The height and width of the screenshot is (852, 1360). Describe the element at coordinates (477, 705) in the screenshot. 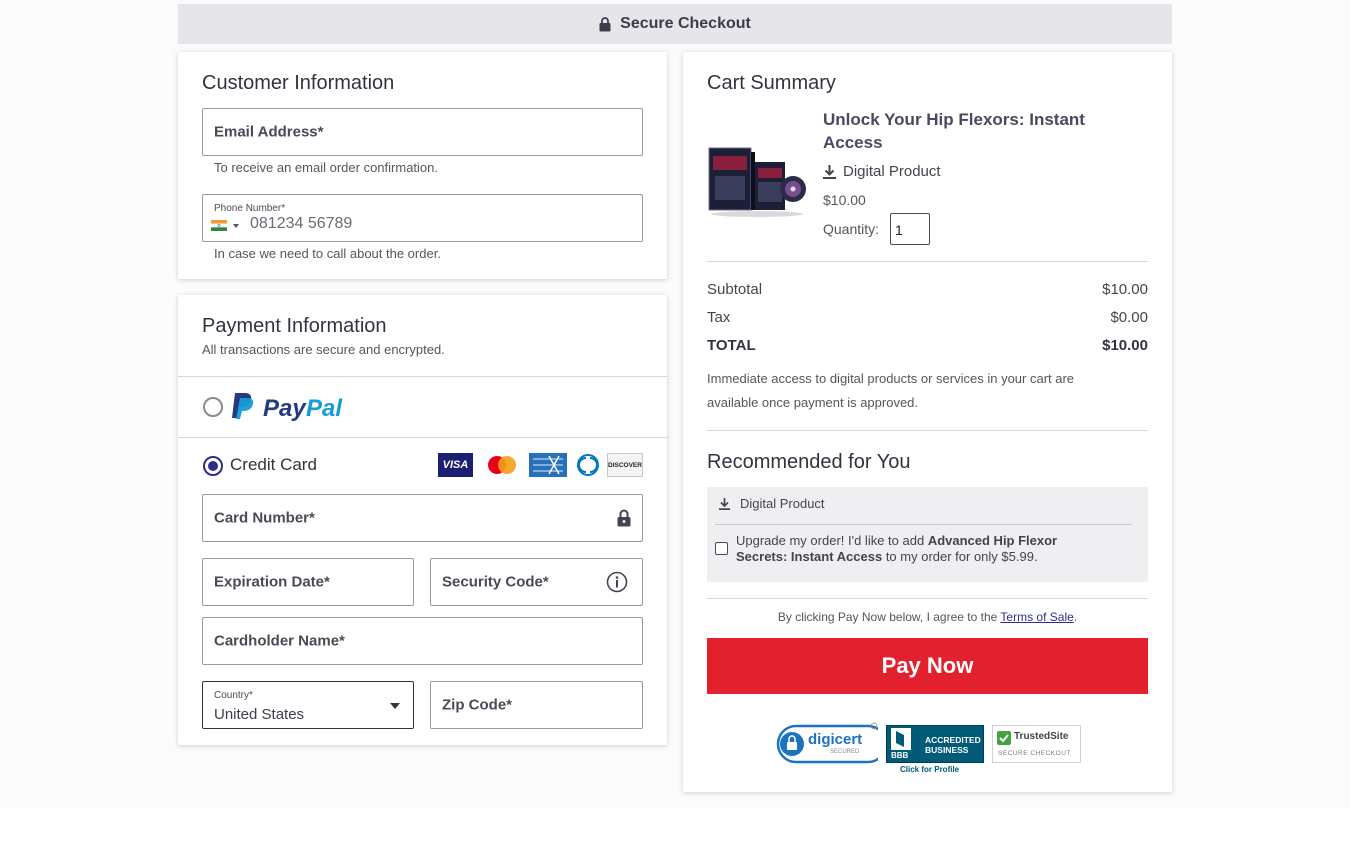

I see `zip-code-label: Zip Code*` at that location.